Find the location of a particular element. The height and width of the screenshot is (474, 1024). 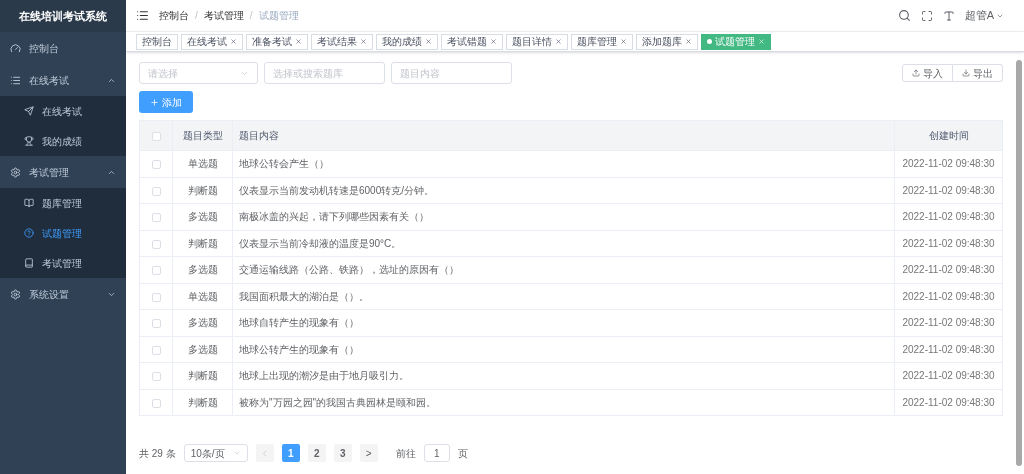

table-cell: 地球公转产生的现象有（） is located at coordinates (563, 349).